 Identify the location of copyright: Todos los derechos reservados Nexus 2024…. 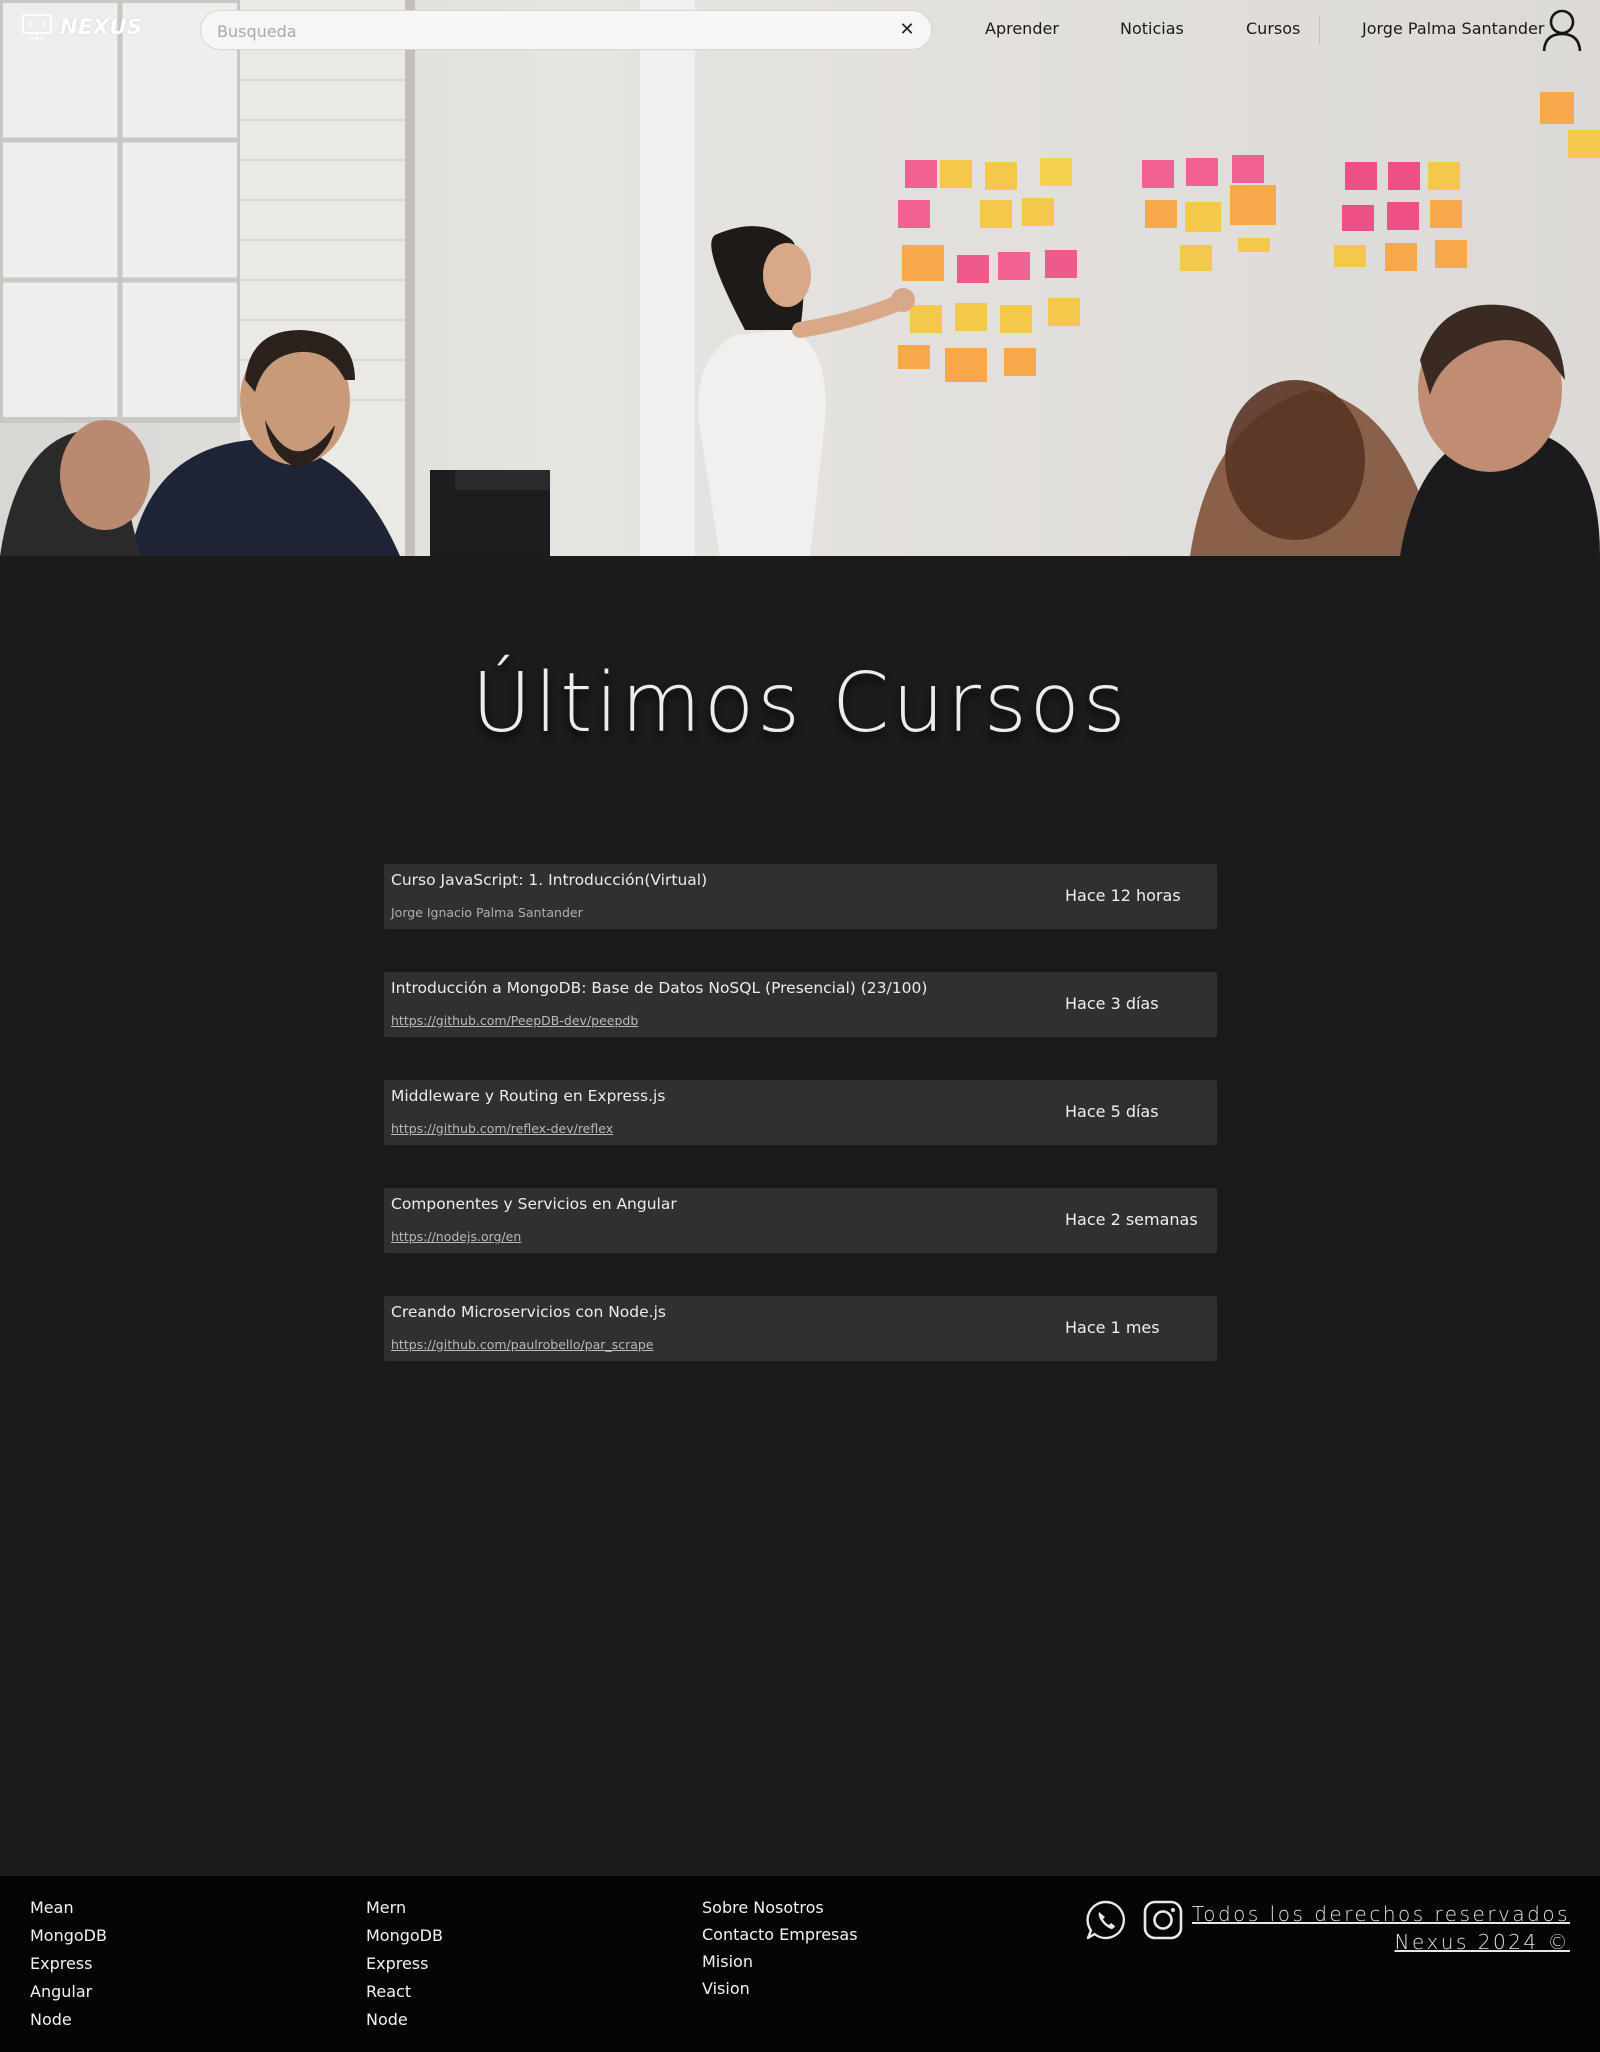
(1381, 1928).